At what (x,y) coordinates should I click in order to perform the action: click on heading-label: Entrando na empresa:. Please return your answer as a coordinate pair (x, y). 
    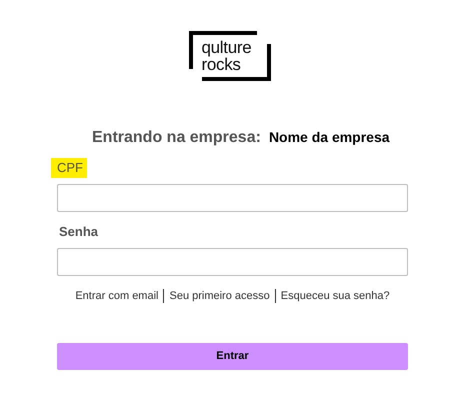
    Looking at the image, I should click on (176, 138).